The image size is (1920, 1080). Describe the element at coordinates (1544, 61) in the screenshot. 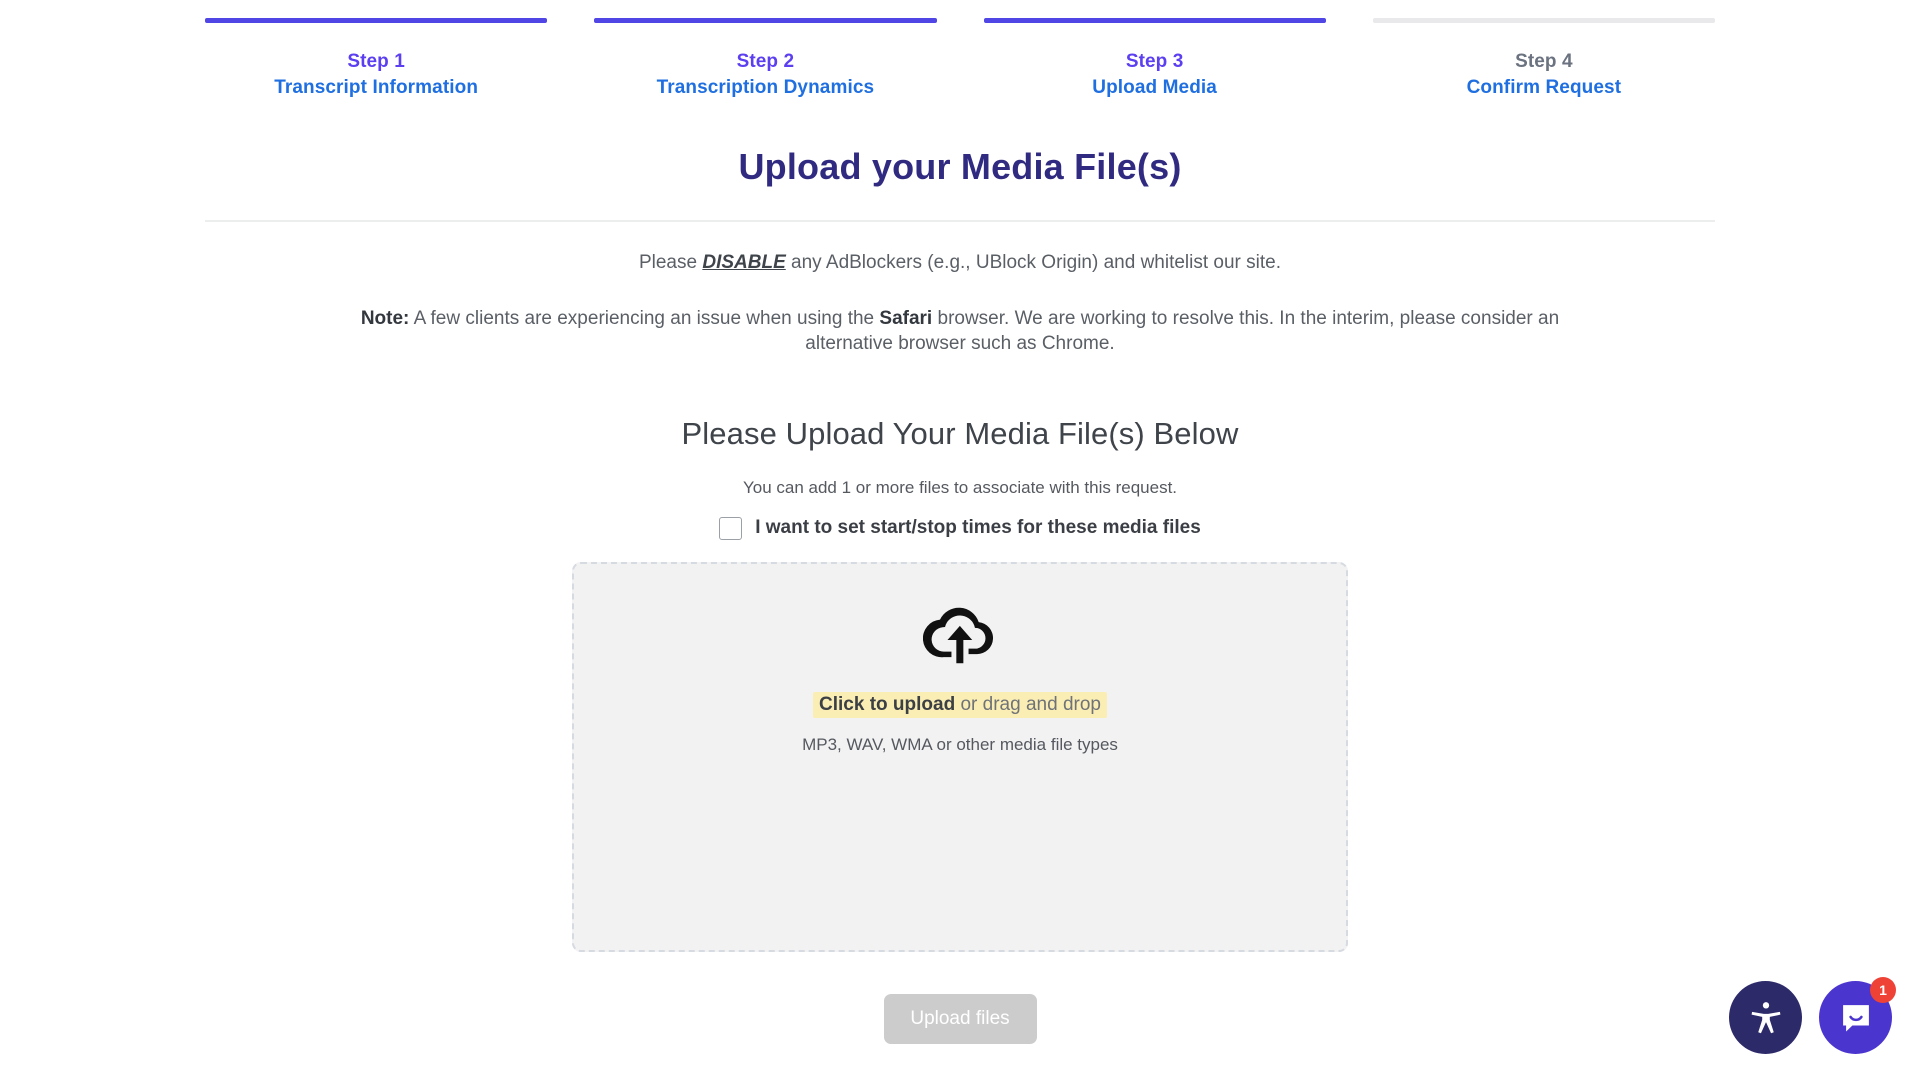

I see `step-number-4: Step 4` at that location.